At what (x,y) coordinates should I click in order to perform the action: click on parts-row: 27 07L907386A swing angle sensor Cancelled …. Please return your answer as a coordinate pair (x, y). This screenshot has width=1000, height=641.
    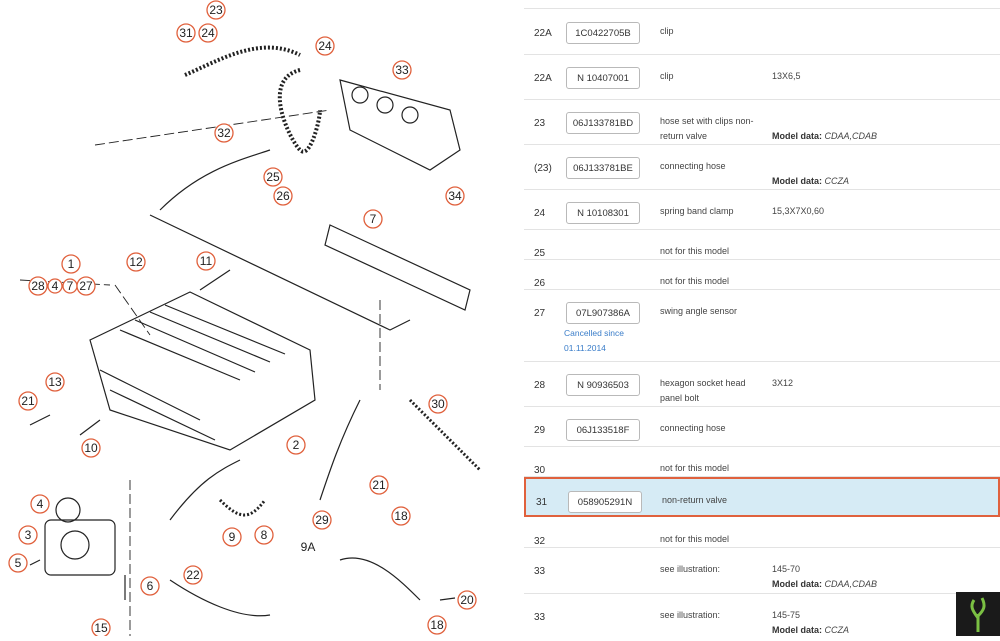
    Looking at the image, I should click on (762, 326).